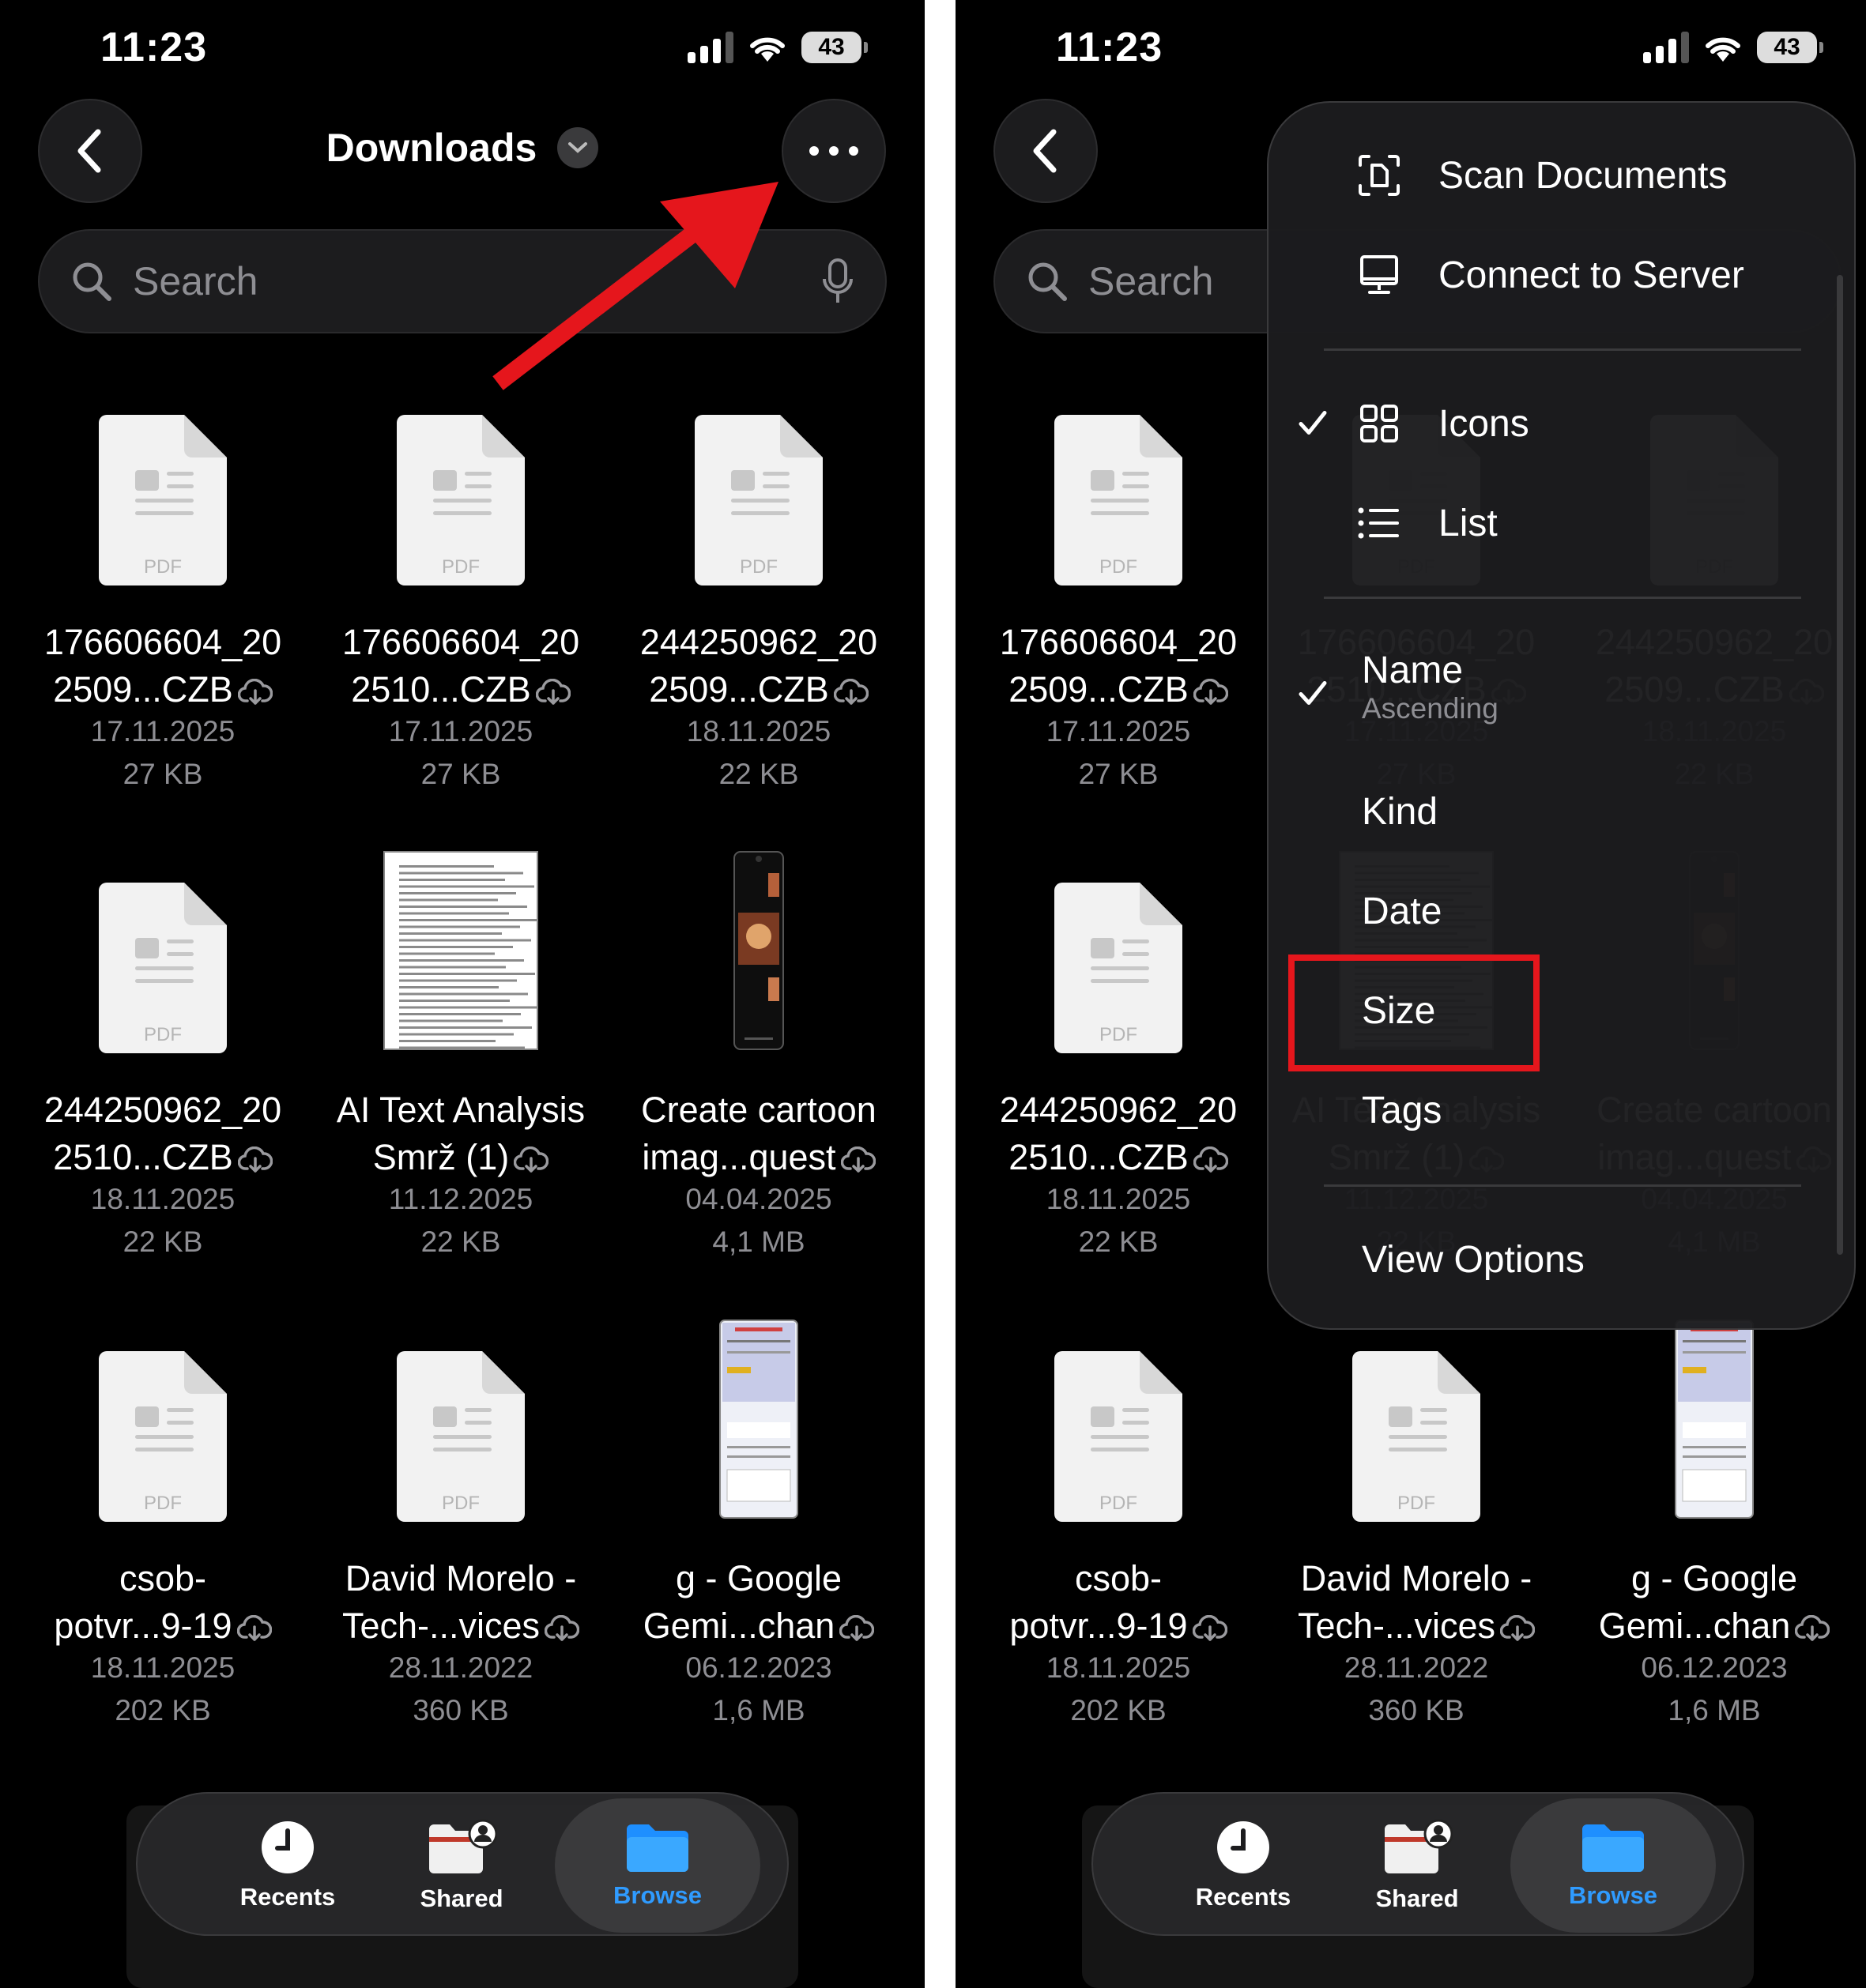 Image resolution: width=1866 pixels, height=1988 pixels. What do you see at coordinates (1561, 911) in the screenshot?
I see `menu-item-sort-date: Date` at bounding box center [1561, 911].